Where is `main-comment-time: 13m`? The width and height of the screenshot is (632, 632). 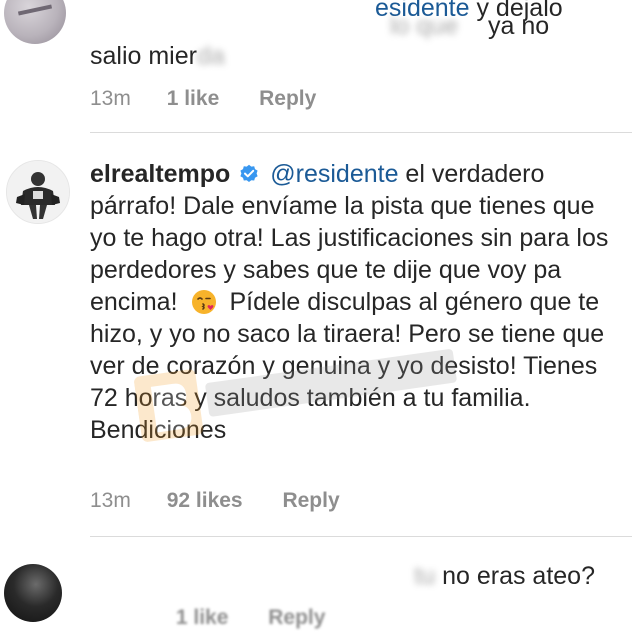 main-comment-time: 13m is located at coordinates (110, 500).